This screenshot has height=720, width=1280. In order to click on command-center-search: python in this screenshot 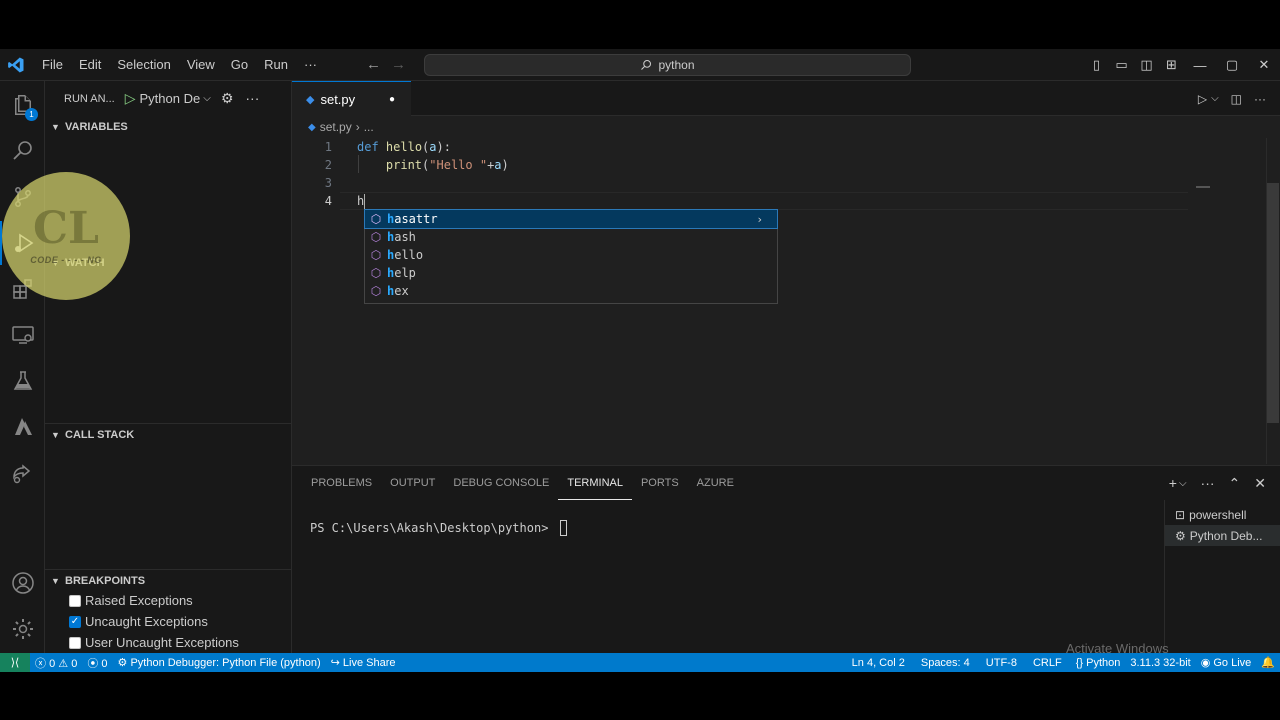, I will do `click(667, 65)`.